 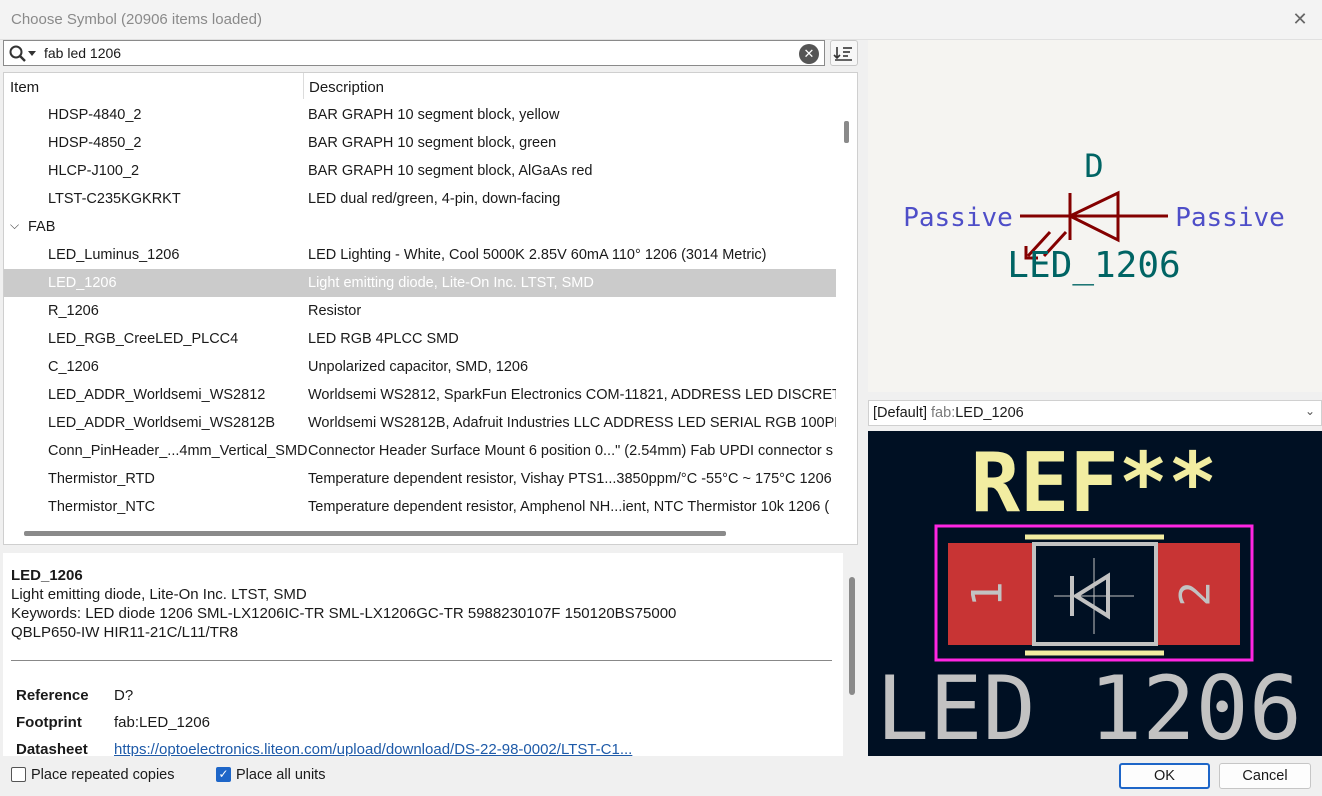 I want to click on fab-diode-mark, so click(x=1094, y=596).